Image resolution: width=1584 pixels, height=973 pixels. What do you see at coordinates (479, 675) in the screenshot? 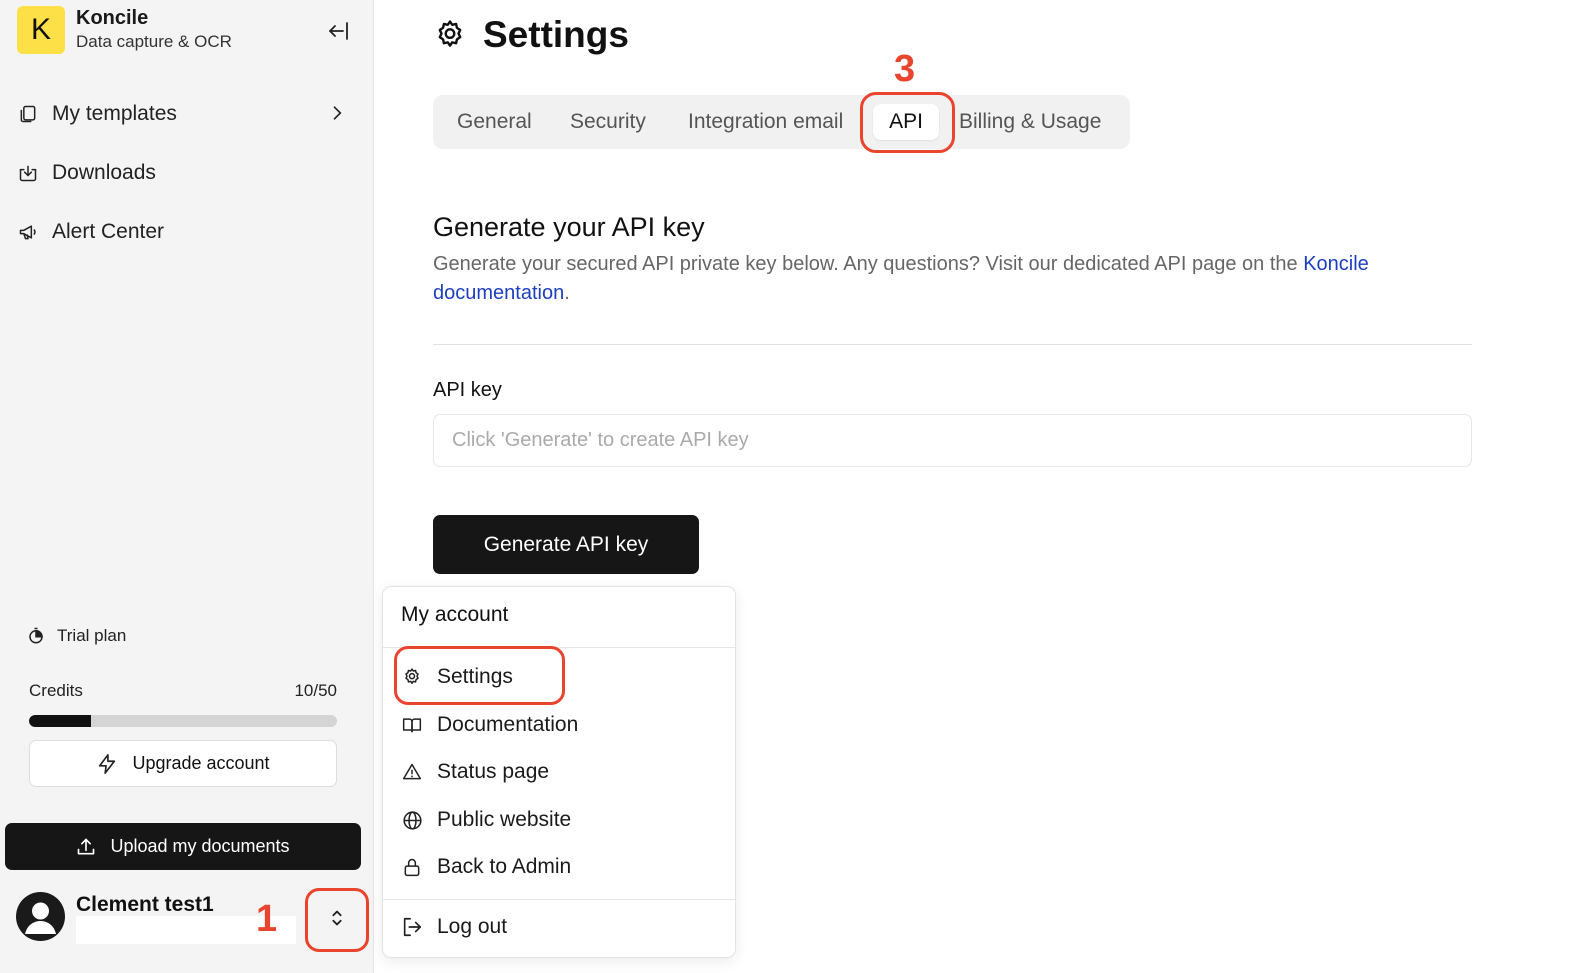
I see `settings-menu-highlight` at bounding box center [479, 675].